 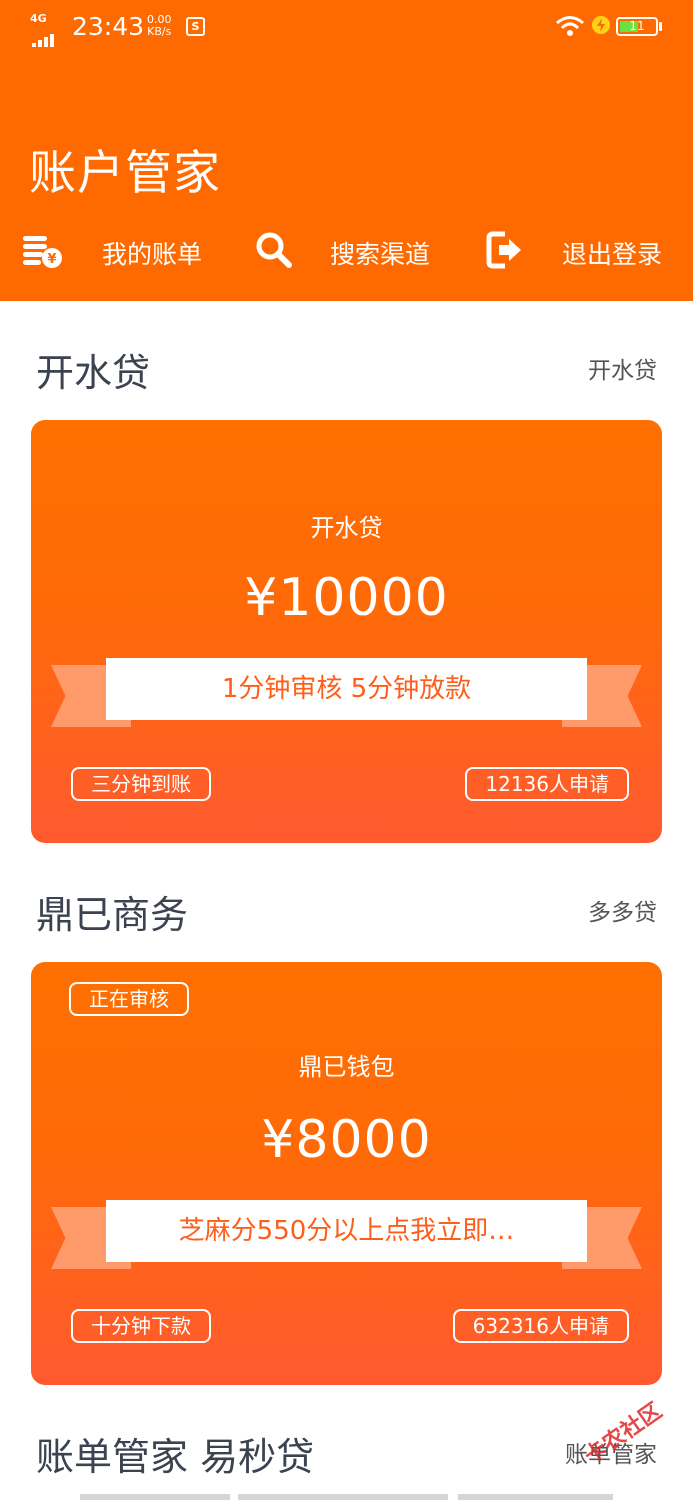 I want to click on nav-logout-label: 退出登录, so click(x=612, y=254).